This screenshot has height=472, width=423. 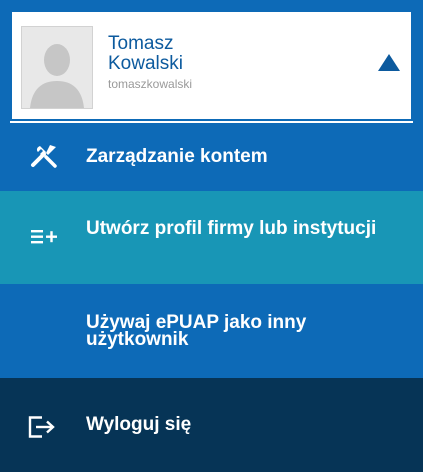 I want to click on user-last-name: Kowalski, so click(x=145, y=63).